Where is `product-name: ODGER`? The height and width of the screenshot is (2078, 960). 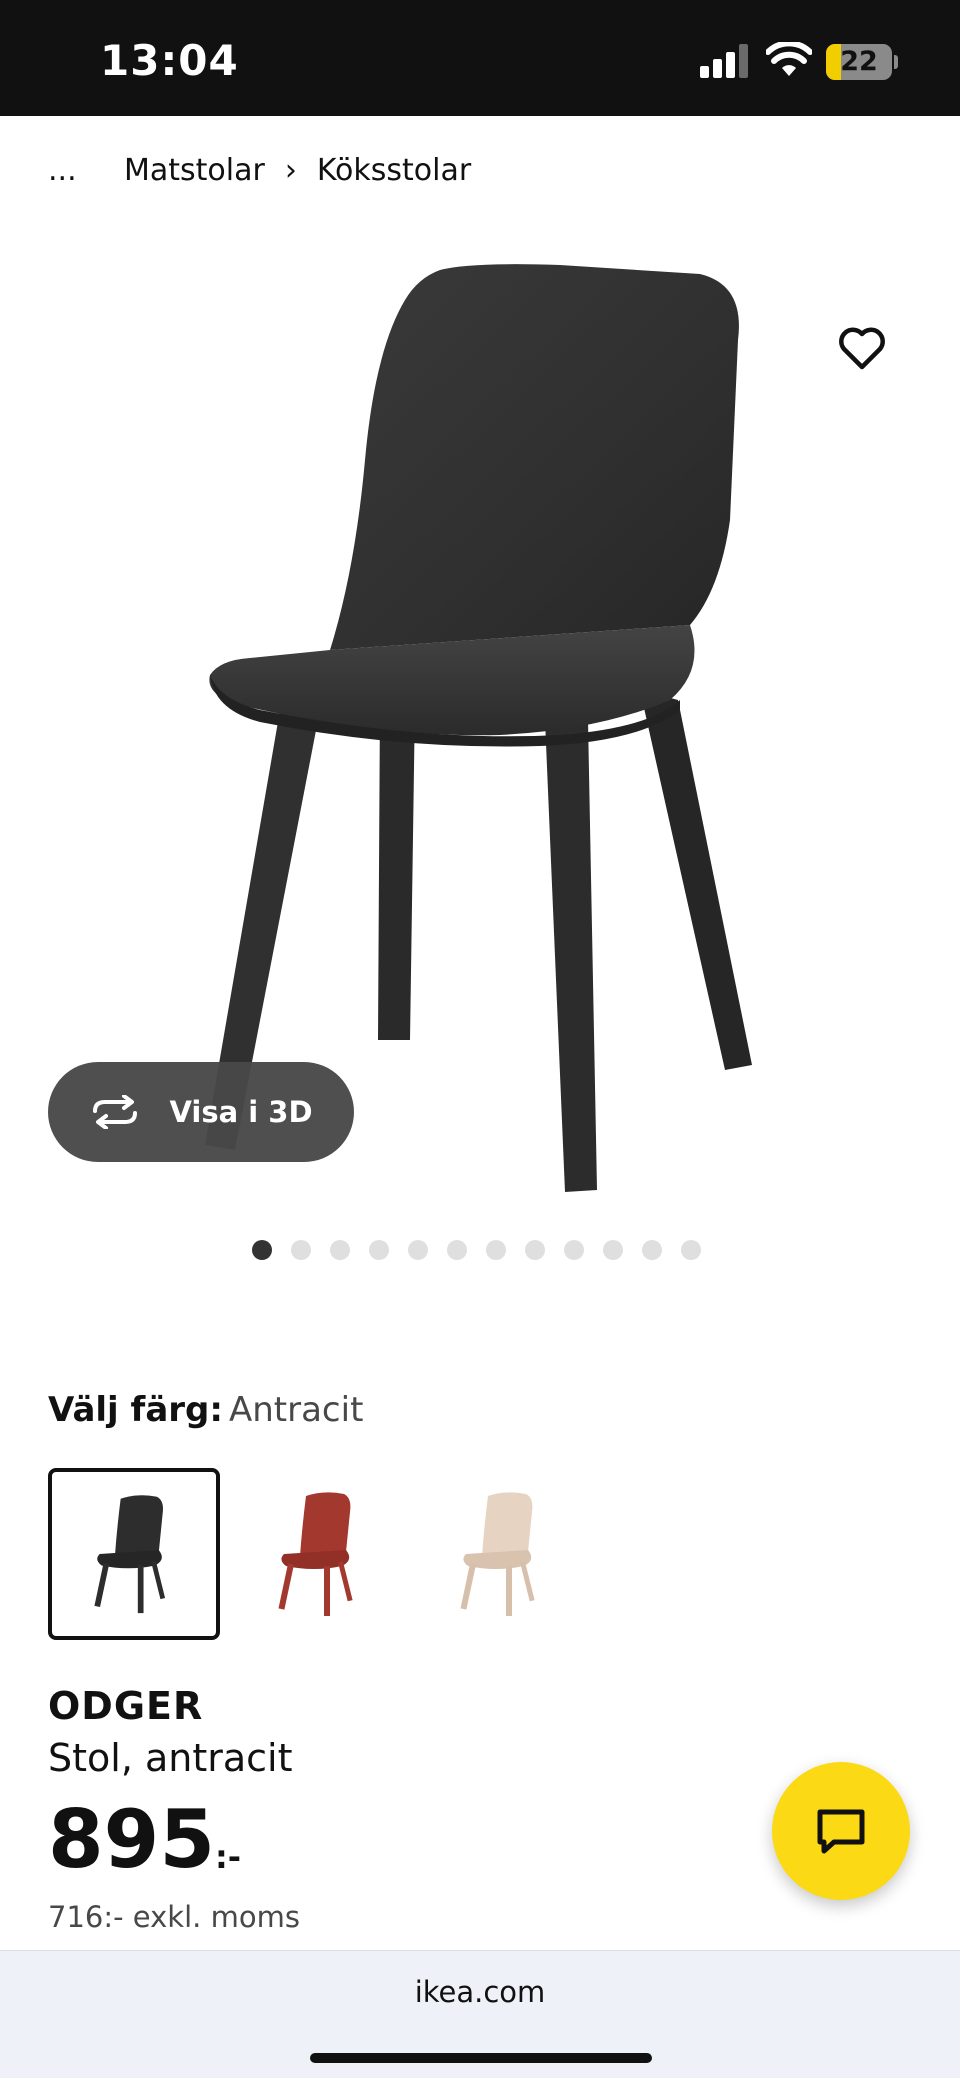
product-name: ODGER is located at coordinates (126, 1706).